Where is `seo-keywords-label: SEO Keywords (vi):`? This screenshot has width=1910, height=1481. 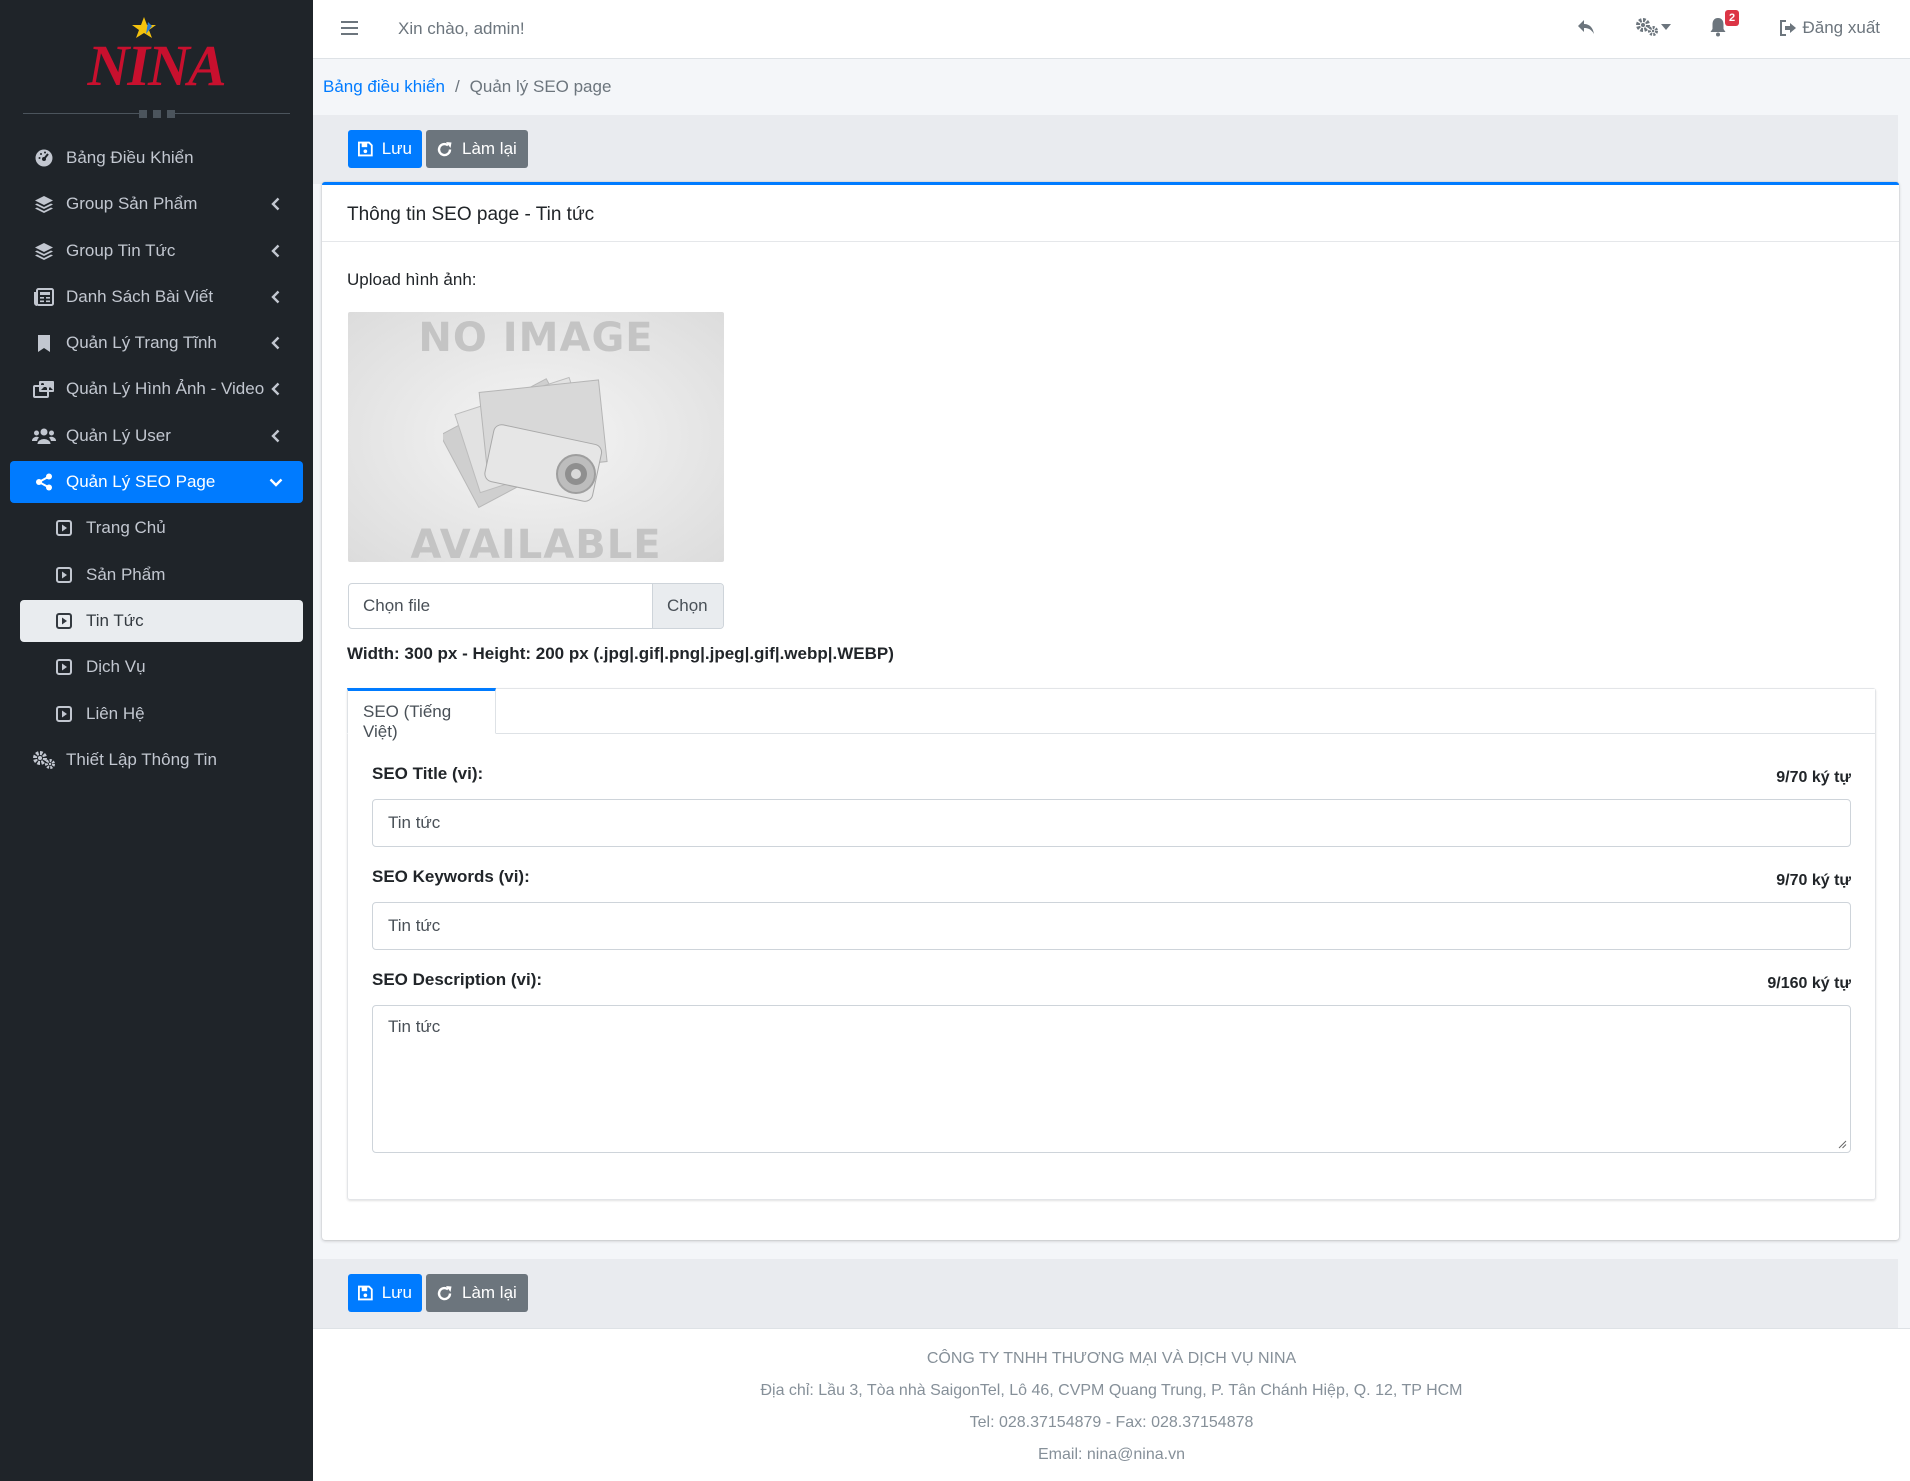 seo-keywords-label: SEO Keywords (vi): is located at coordinates (451, 876).